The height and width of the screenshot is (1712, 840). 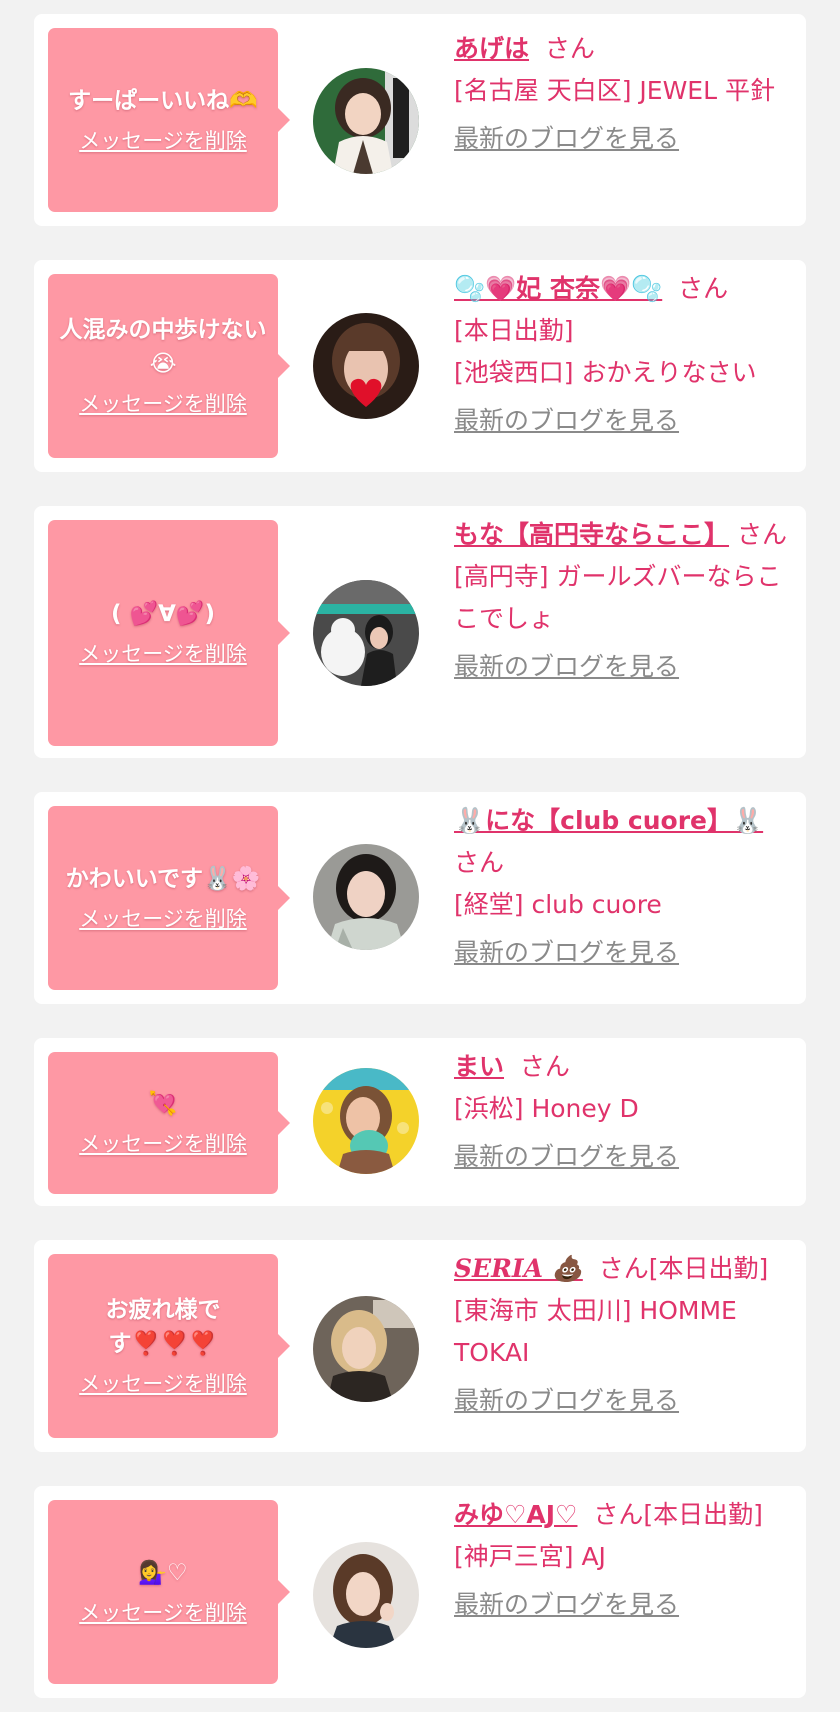 I want to click on message-bubble: 💘 メッセージを削除, so click(x=163, y=1123).